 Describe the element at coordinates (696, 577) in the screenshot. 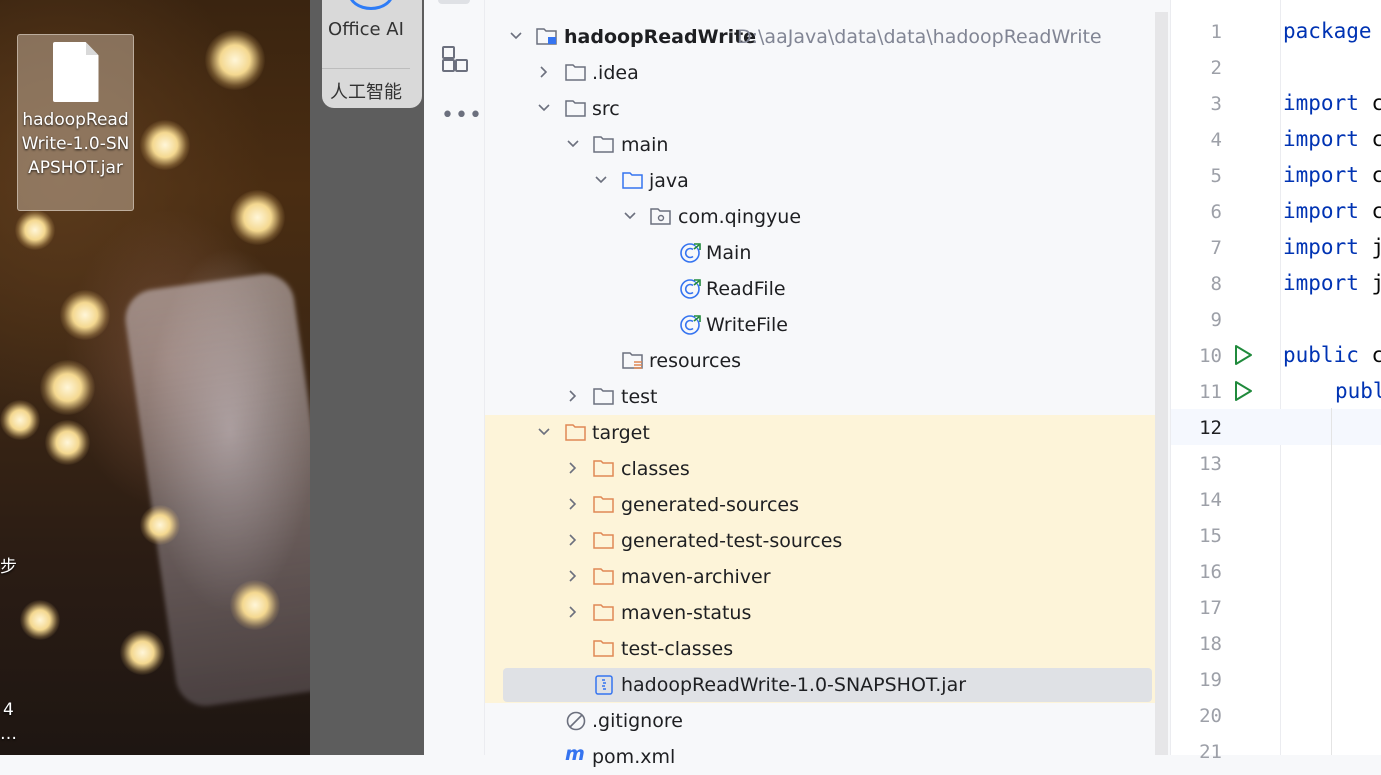

I see `tree-item-label: maven-archiver` at that location.